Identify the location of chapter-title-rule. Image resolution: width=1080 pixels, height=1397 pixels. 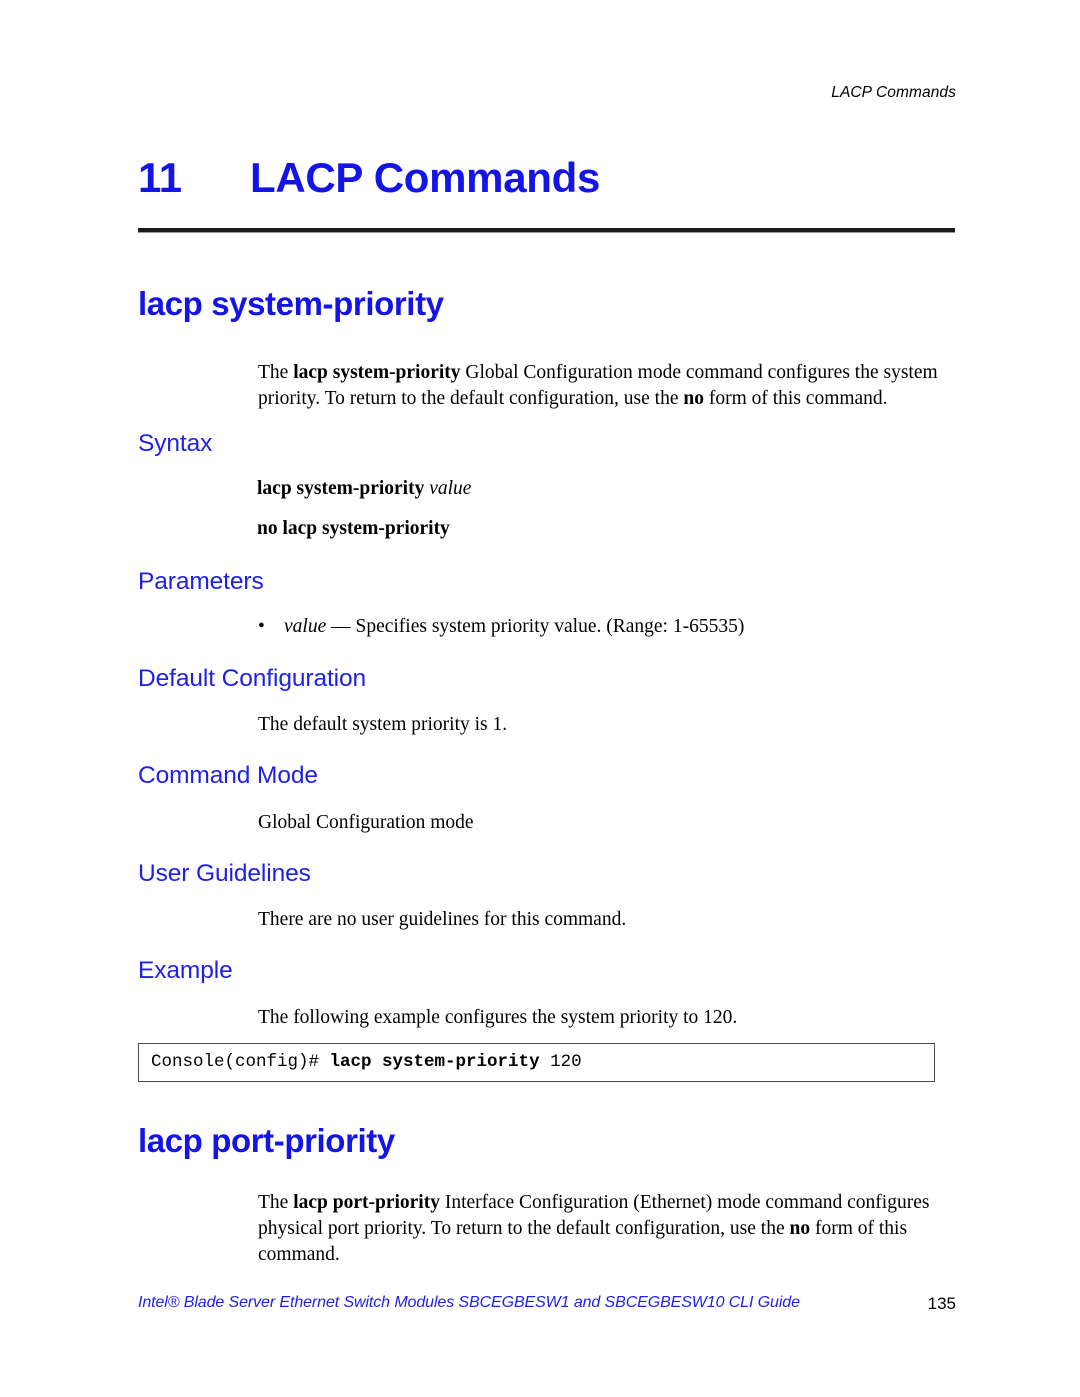
(546, 230).